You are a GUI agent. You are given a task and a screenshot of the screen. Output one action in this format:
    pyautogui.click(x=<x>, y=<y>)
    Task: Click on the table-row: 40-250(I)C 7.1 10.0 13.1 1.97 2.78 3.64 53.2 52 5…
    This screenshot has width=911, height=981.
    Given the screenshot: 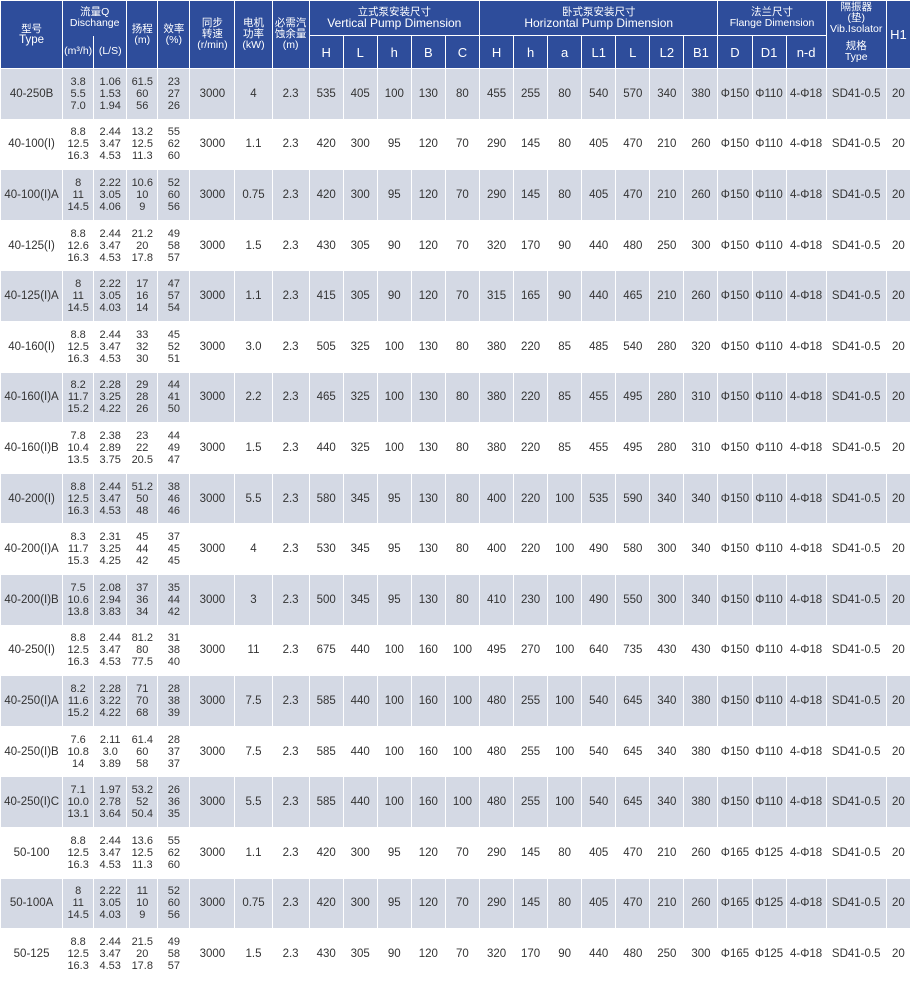 What is the action you would take?
    pyautogui.click(x=455, y=802)
    